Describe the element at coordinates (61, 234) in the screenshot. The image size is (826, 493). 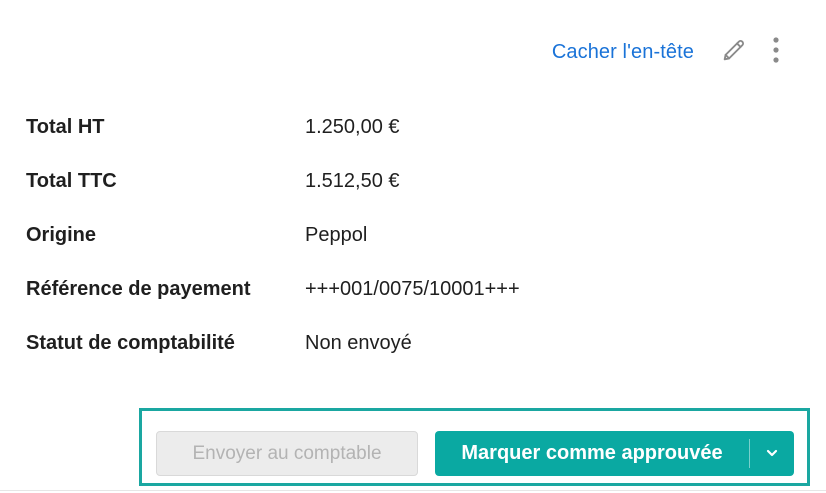
I see `detail-label: Origine` at that location.